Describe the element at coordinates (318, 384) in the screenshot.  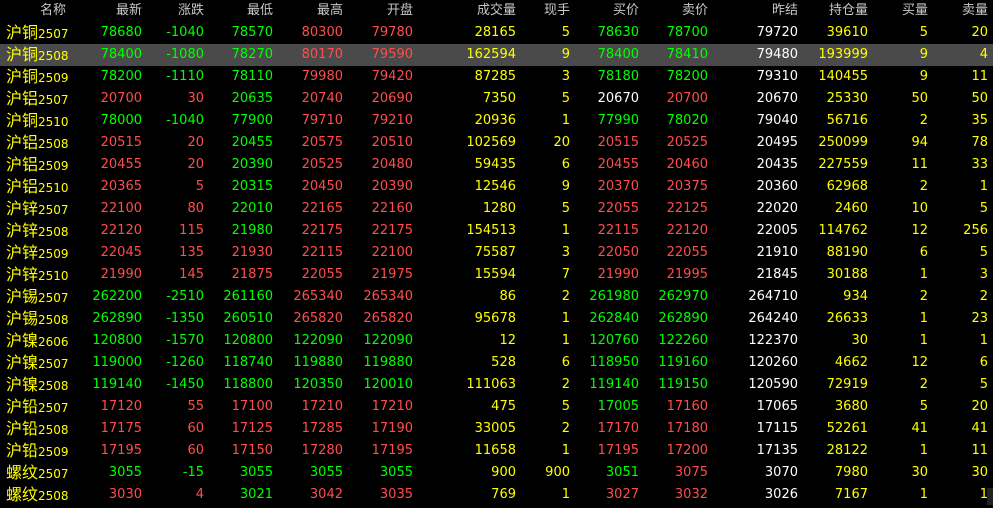
I see `cell-high: 120350` at that location.